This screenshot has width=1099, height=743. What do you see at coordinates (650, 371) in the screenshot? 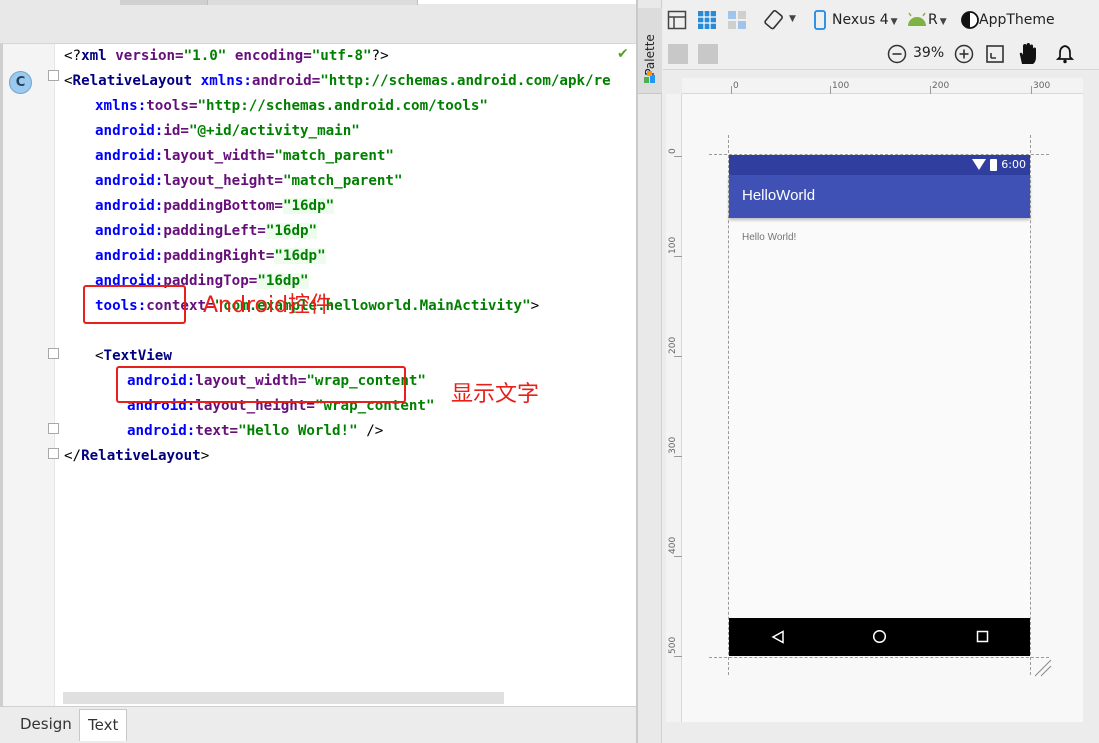
I see `palette-strip: Palette` at bounding box center [650, 371].